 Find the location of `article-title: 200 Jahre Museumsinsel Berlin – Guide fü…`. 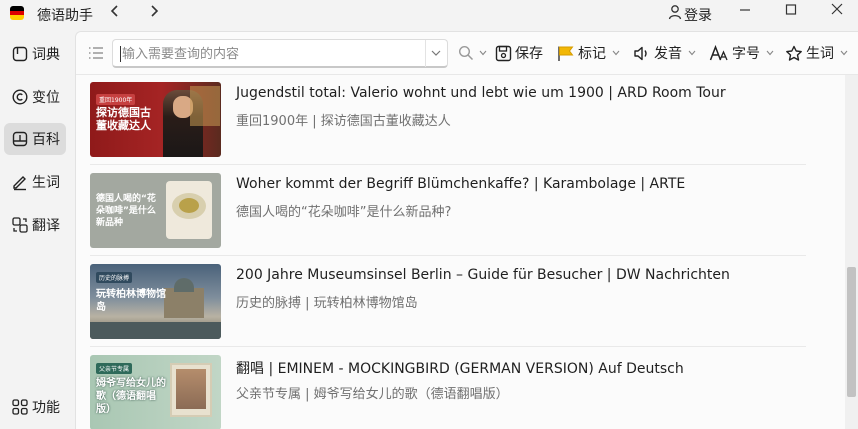

article-title: 200 Jahre Museumsinsel Berlin – Guide fü… is located at coordinates (483, 275).